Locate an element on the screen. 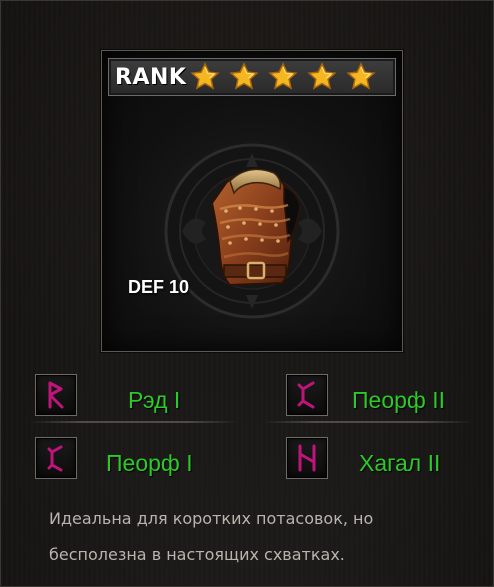  rank-bar: RANK is located at coordinates (252, 77).